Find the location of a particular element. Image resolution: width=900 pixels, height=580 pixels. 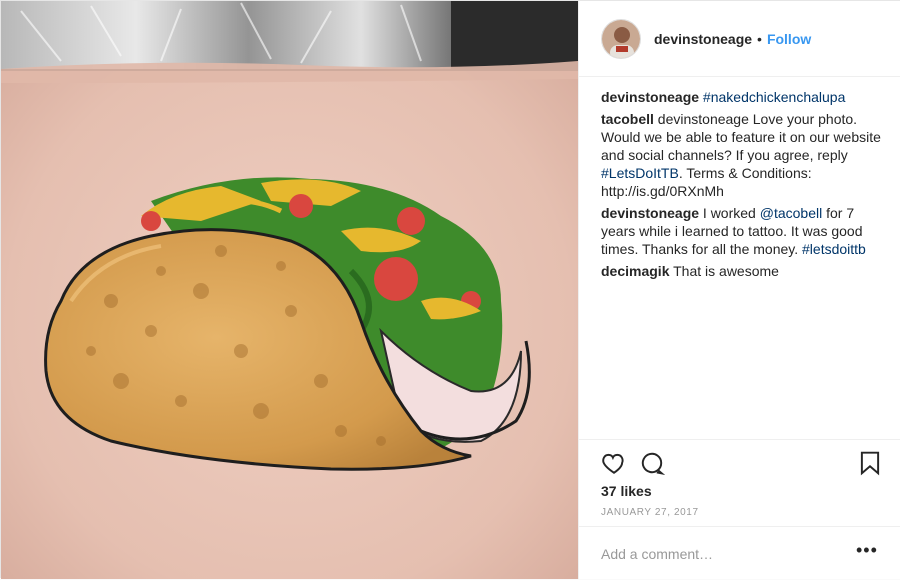

post-date: JANUARY 27, 2017 is located at coordinates (650, 512).